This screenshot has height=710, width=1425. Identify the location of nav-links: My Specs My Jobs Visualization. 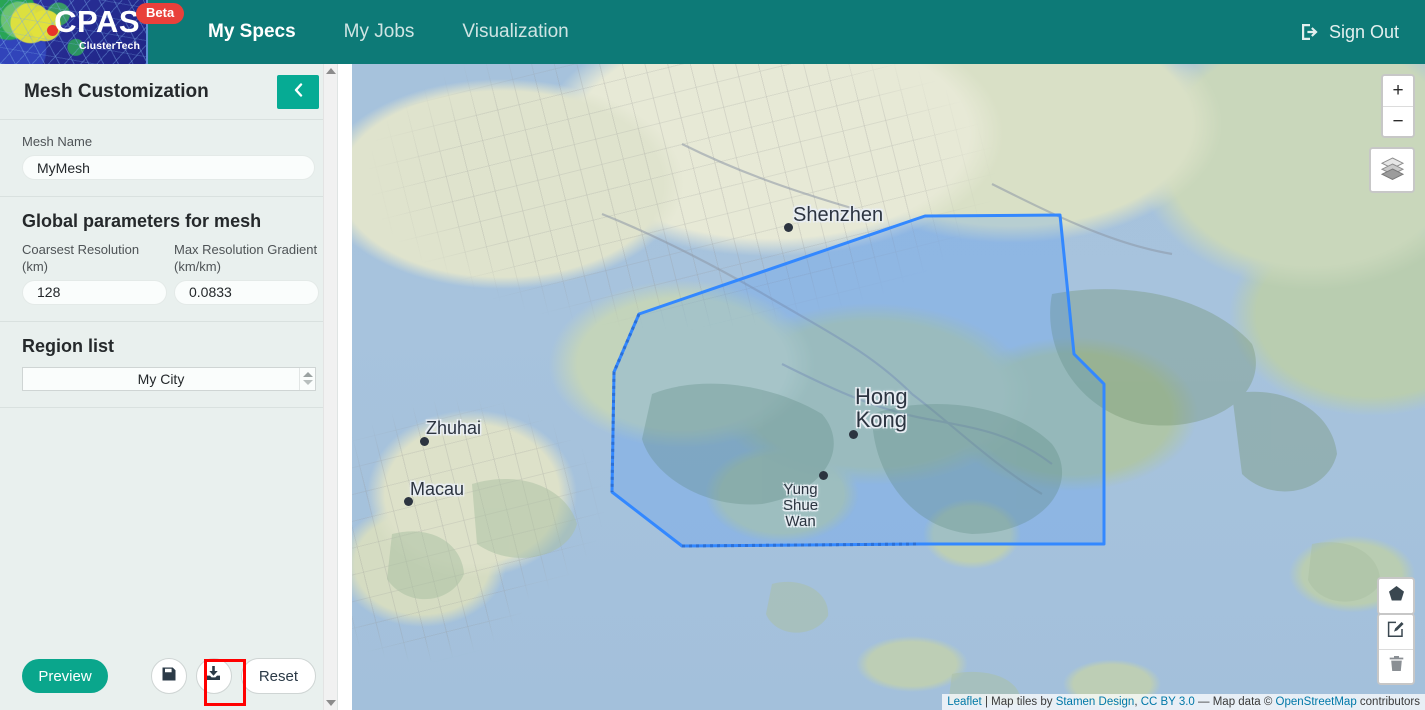
(388, 32).